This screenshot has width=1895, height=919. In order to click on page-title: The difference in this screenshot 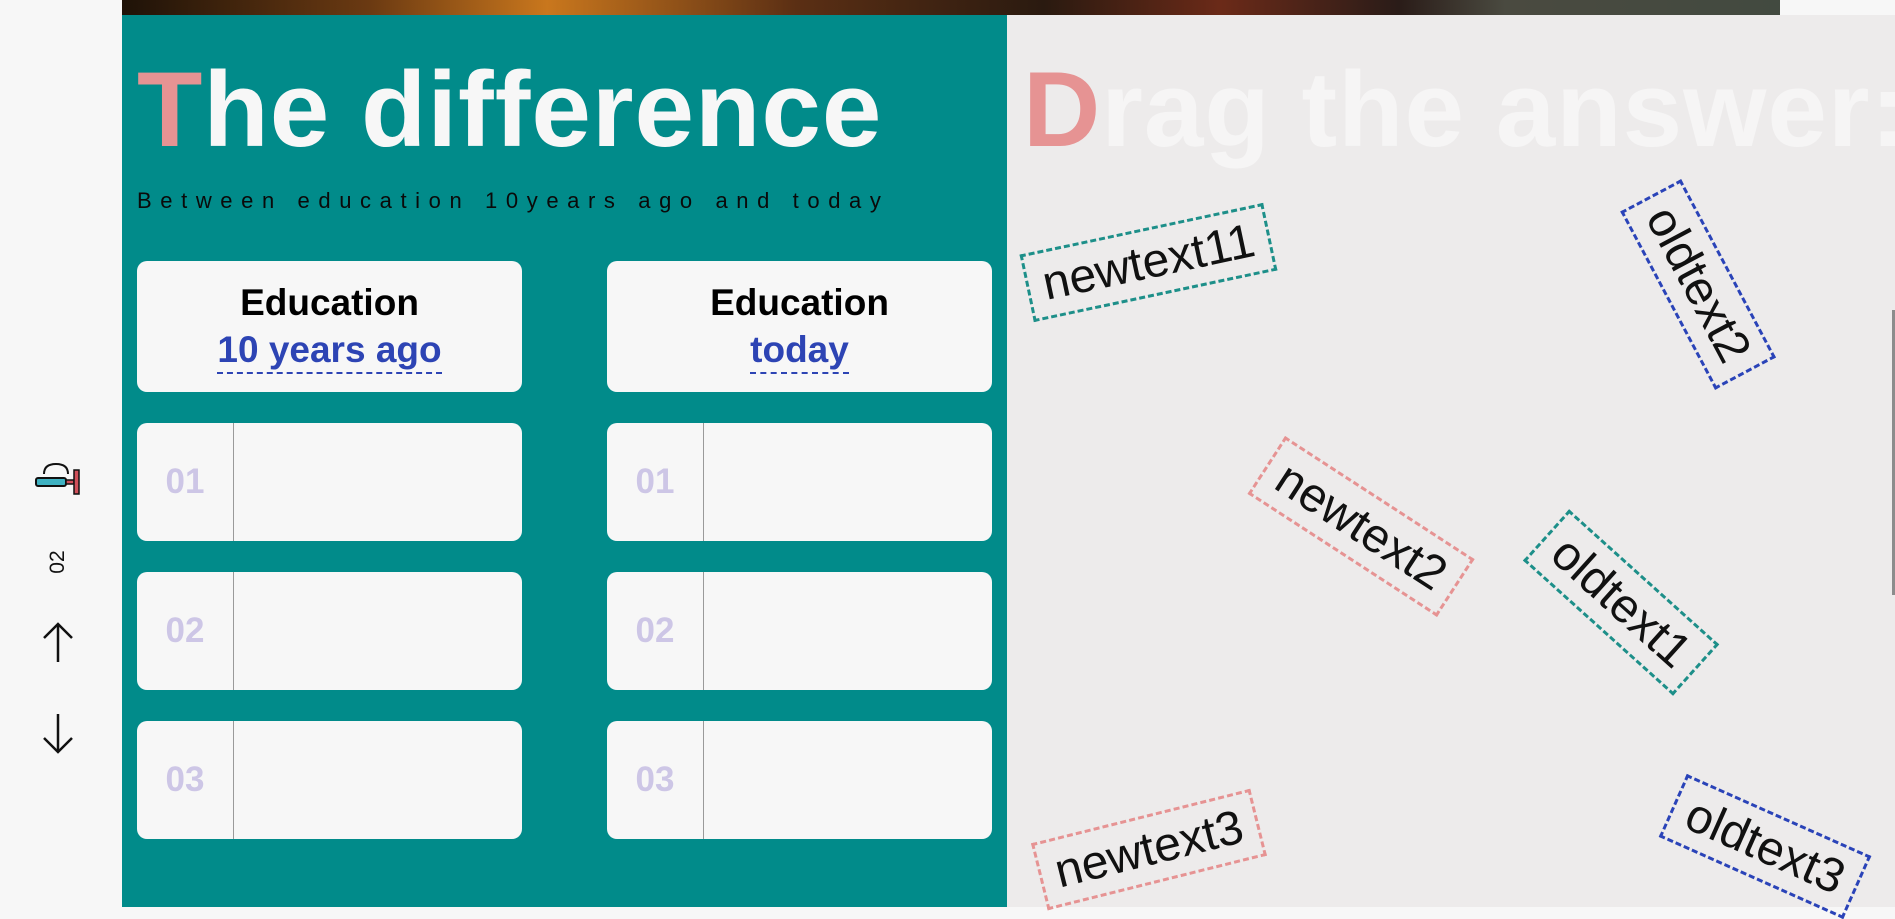, I will do `click(509, 109)`.